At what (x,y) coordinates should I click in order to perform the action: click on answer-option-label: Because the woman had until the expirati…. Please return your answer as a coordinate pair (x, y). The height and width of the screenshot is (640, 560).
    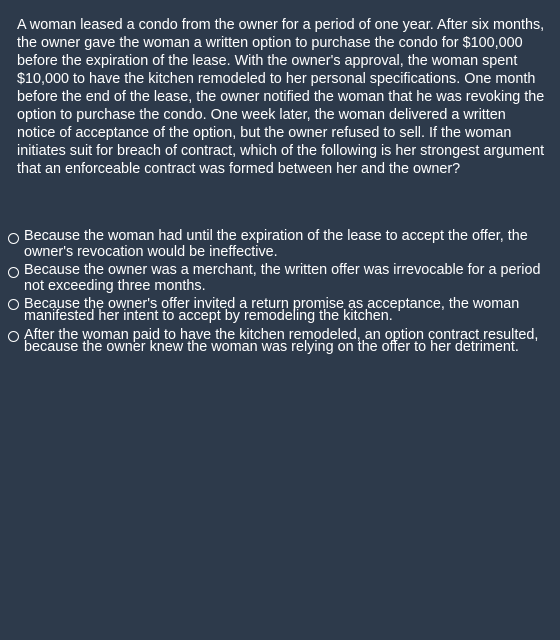
    Looking at the image, I should click on (276, 244).